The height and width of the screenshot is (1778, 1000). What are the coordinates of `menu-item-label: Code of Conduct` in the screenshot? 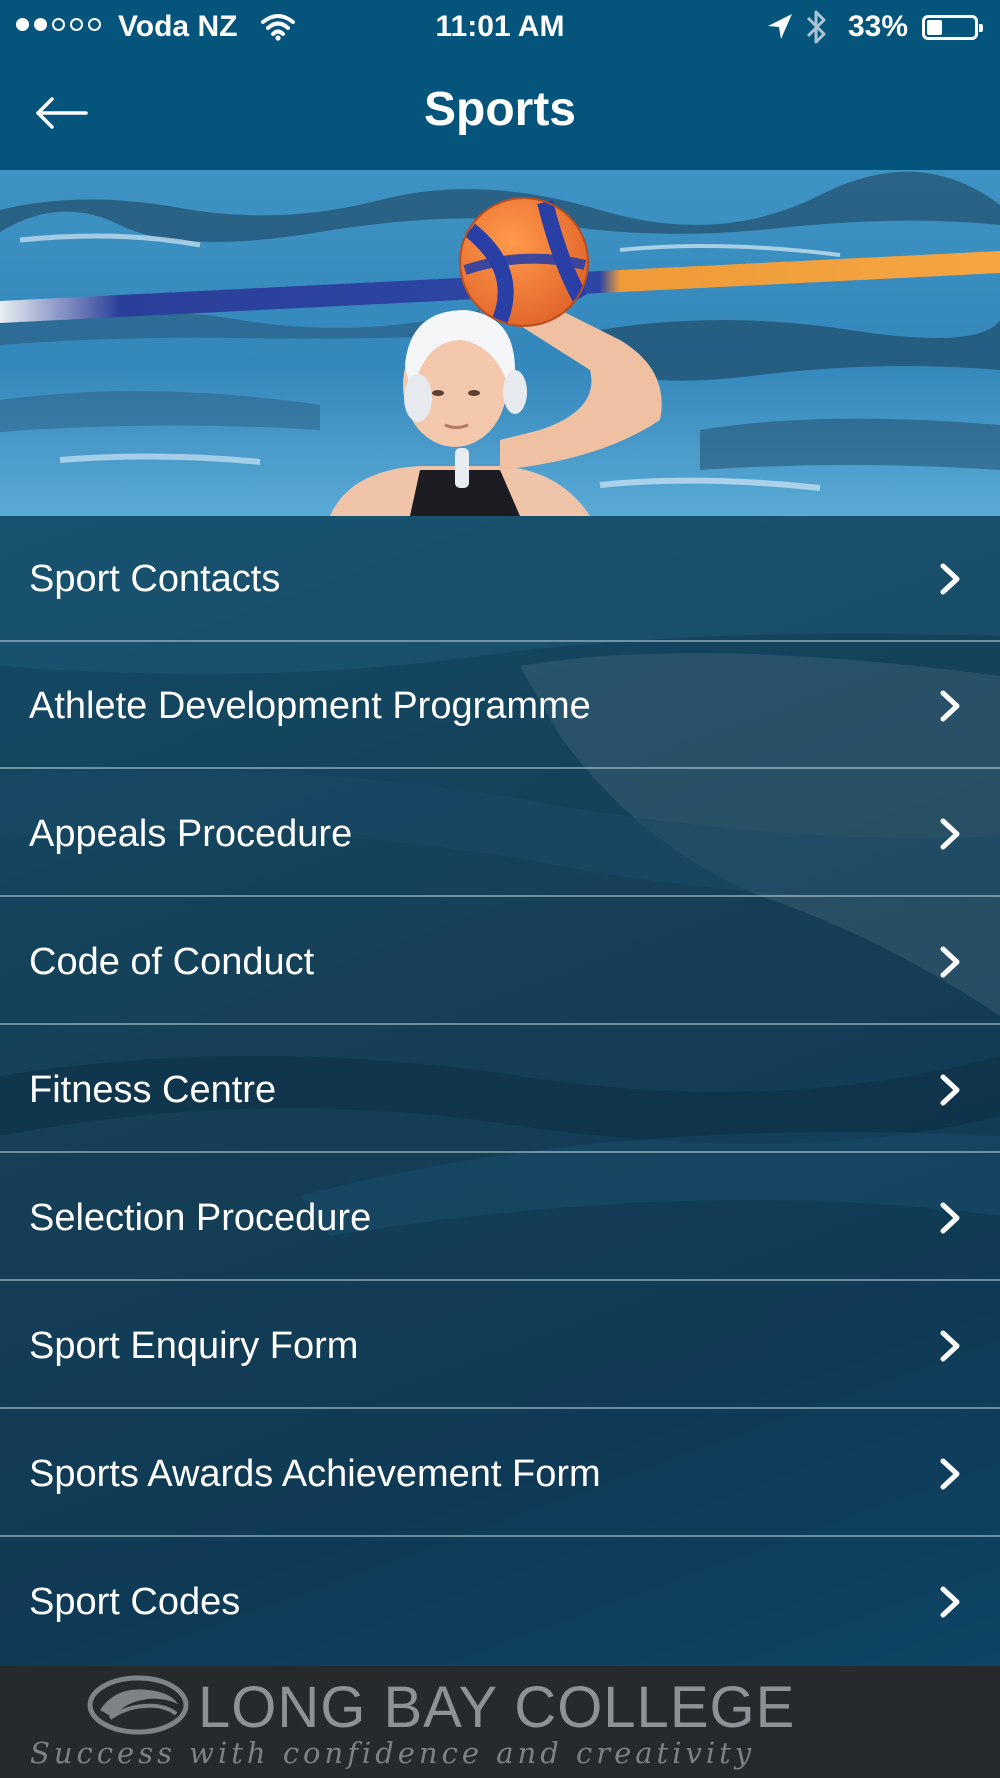 It's located at (172, 962).